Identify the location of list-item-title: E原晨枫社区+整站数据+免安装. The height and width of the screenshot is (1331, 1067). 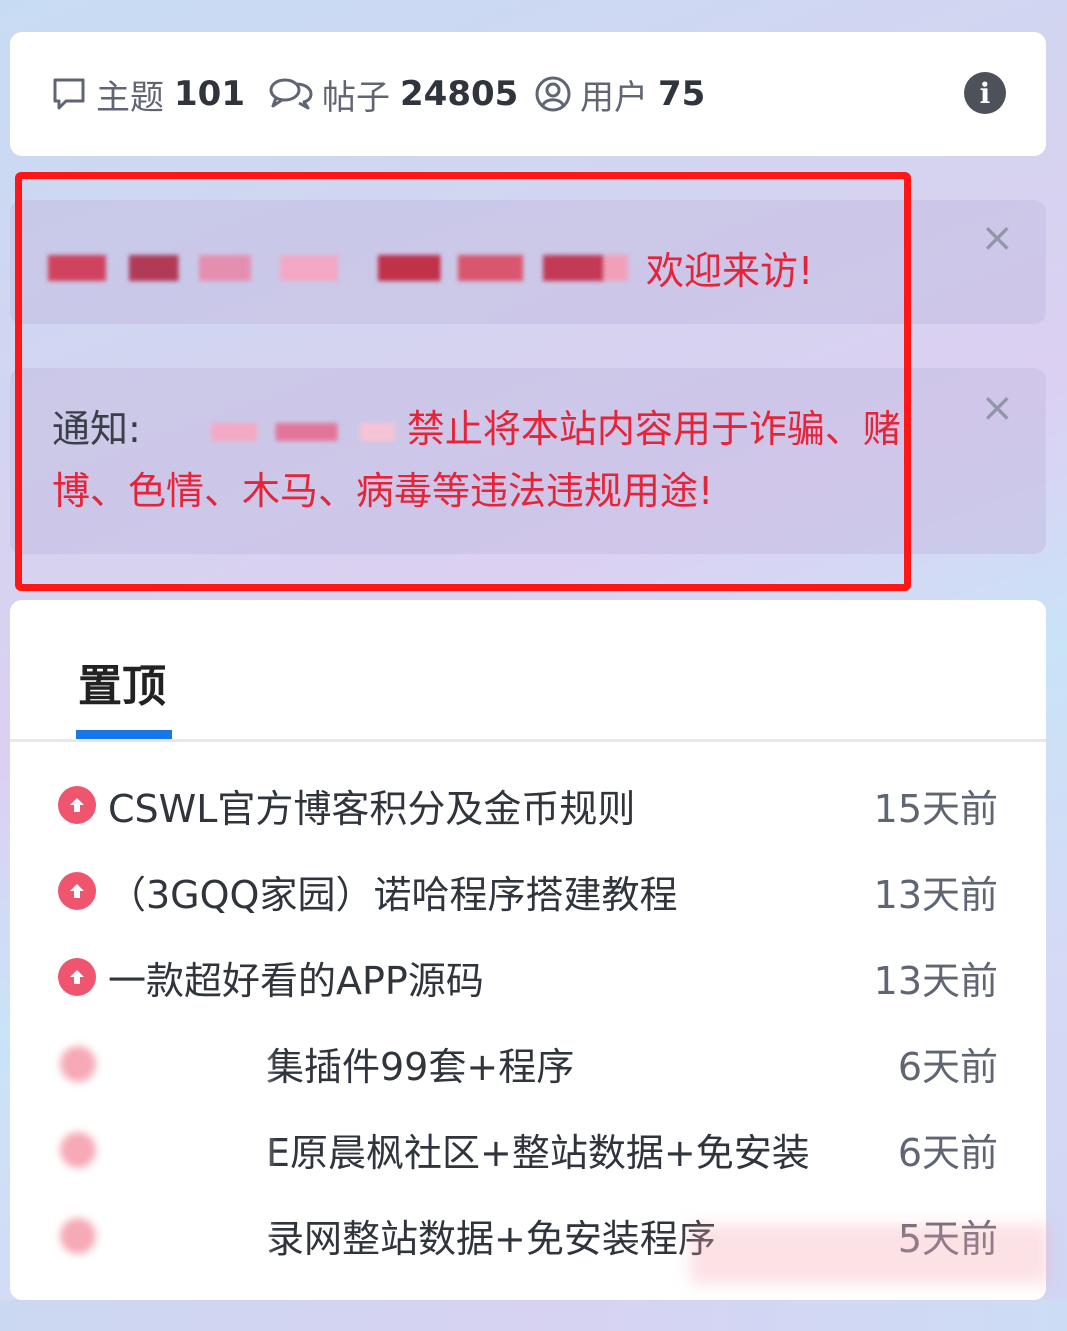
(538, 1152).